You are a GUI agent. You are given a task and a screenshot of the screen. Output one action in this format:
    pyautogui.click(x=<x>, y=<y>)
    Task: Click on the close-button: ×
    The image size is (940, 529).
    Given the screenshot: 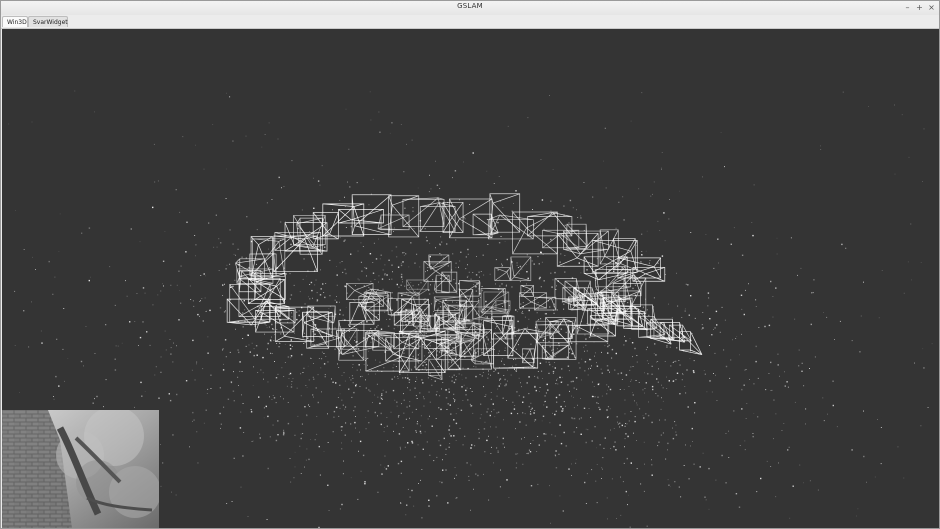 What is the action you would take?
    pyautogui.click(x=931, y=8)
    